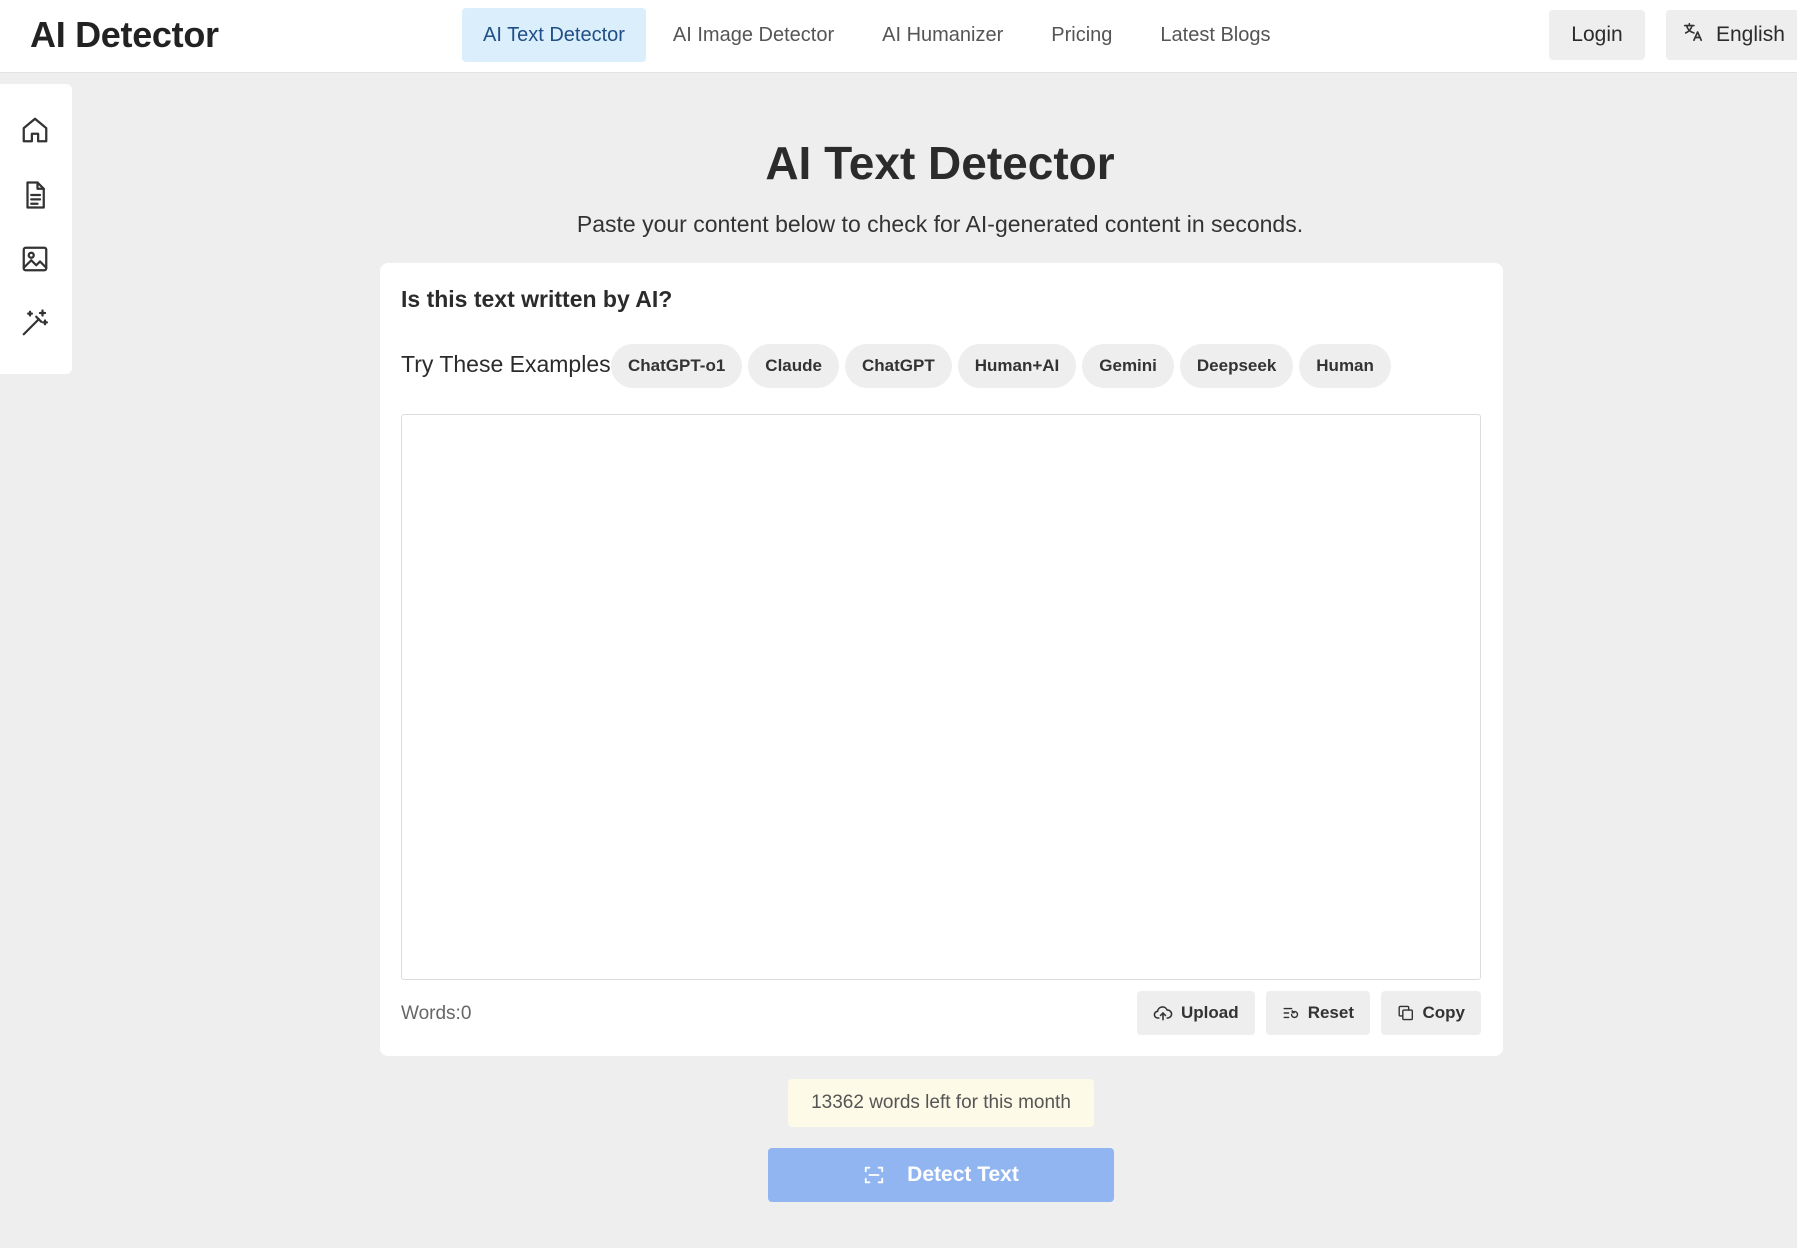 This screenshot has height=1248, width=1797. I want to click on example-chip-deepseek: Deepseek, so click(1236, 366).